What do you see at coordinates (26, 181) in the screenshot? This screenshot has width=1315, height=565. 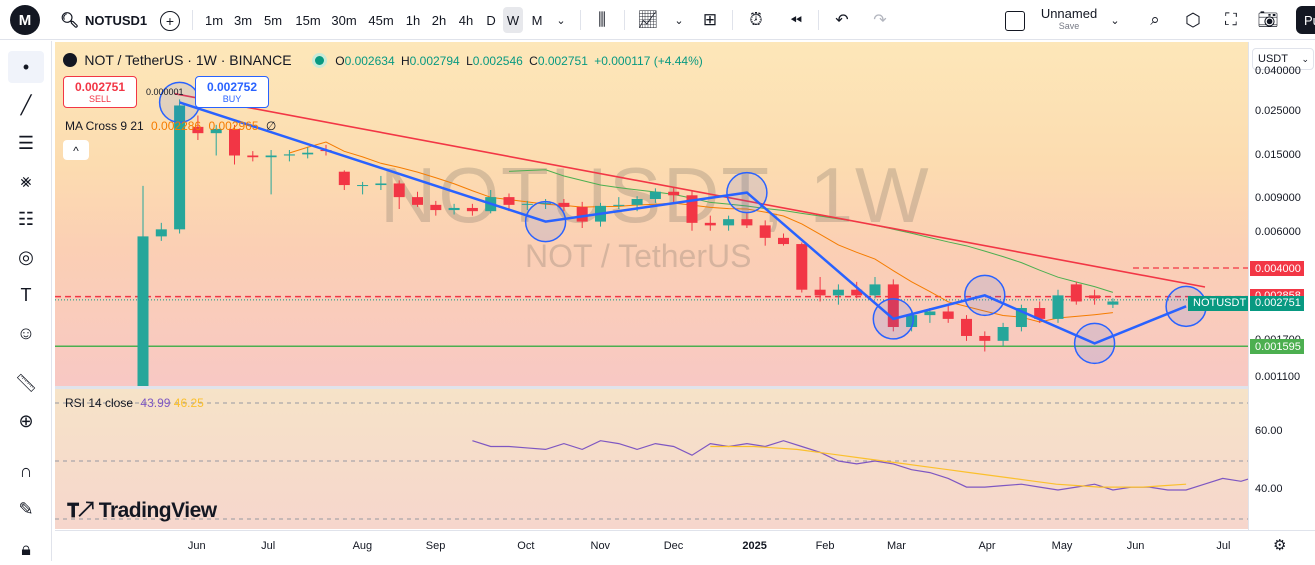 I see `pattern-icon: ⨳` at bounding box center [26, 181].